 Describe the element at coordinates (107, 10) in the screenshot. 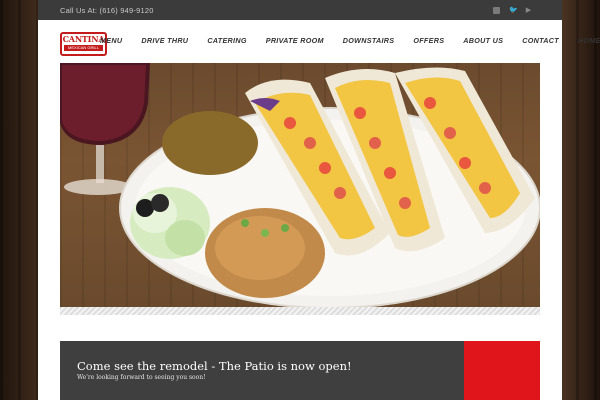

I see `phone-number: Call Us At: (616) 949-9120` at that location.